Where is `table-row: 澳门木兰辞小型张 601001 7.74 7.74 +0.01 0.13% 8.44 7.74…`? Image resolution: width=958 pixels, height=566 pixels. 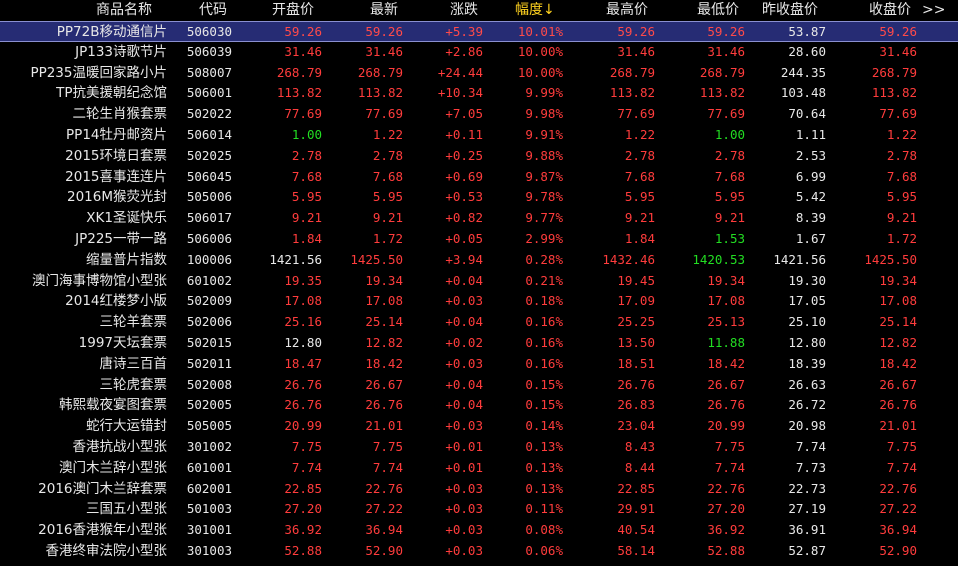 table-row: 澳门木兰辞小型张 601001 7.74 7.74 +0.01 0.13% 8.44 7.74… is located at coordinates (479, 468).